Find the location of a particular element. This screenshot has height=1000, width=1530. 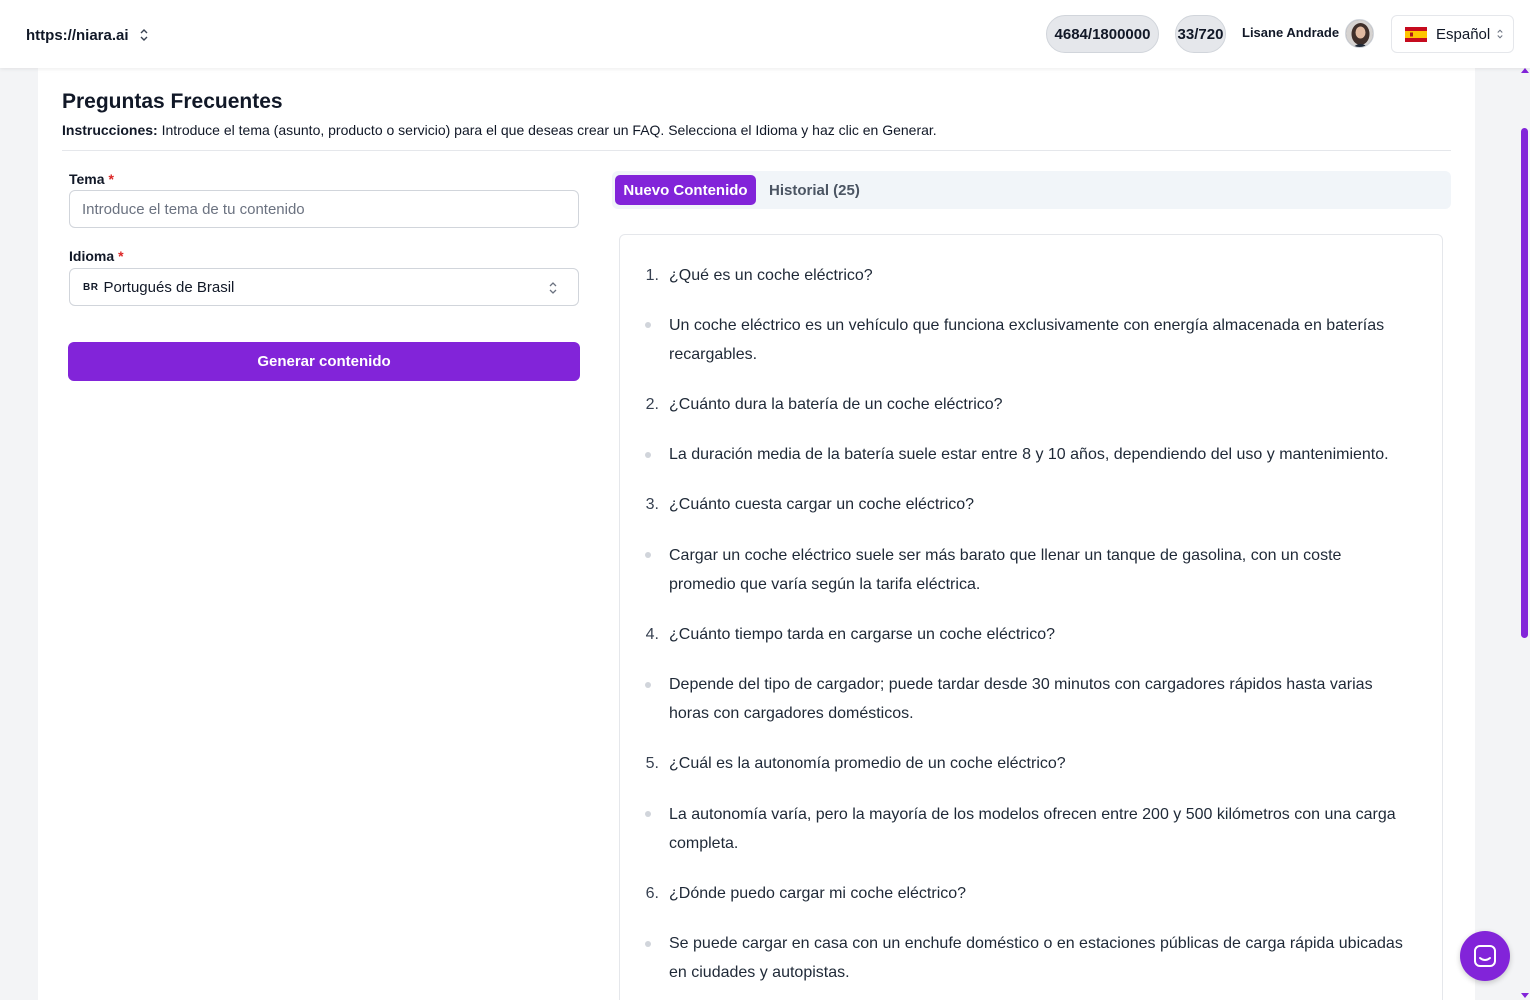

site-selector: https://niara.ai is located at coordinates (87, 35).